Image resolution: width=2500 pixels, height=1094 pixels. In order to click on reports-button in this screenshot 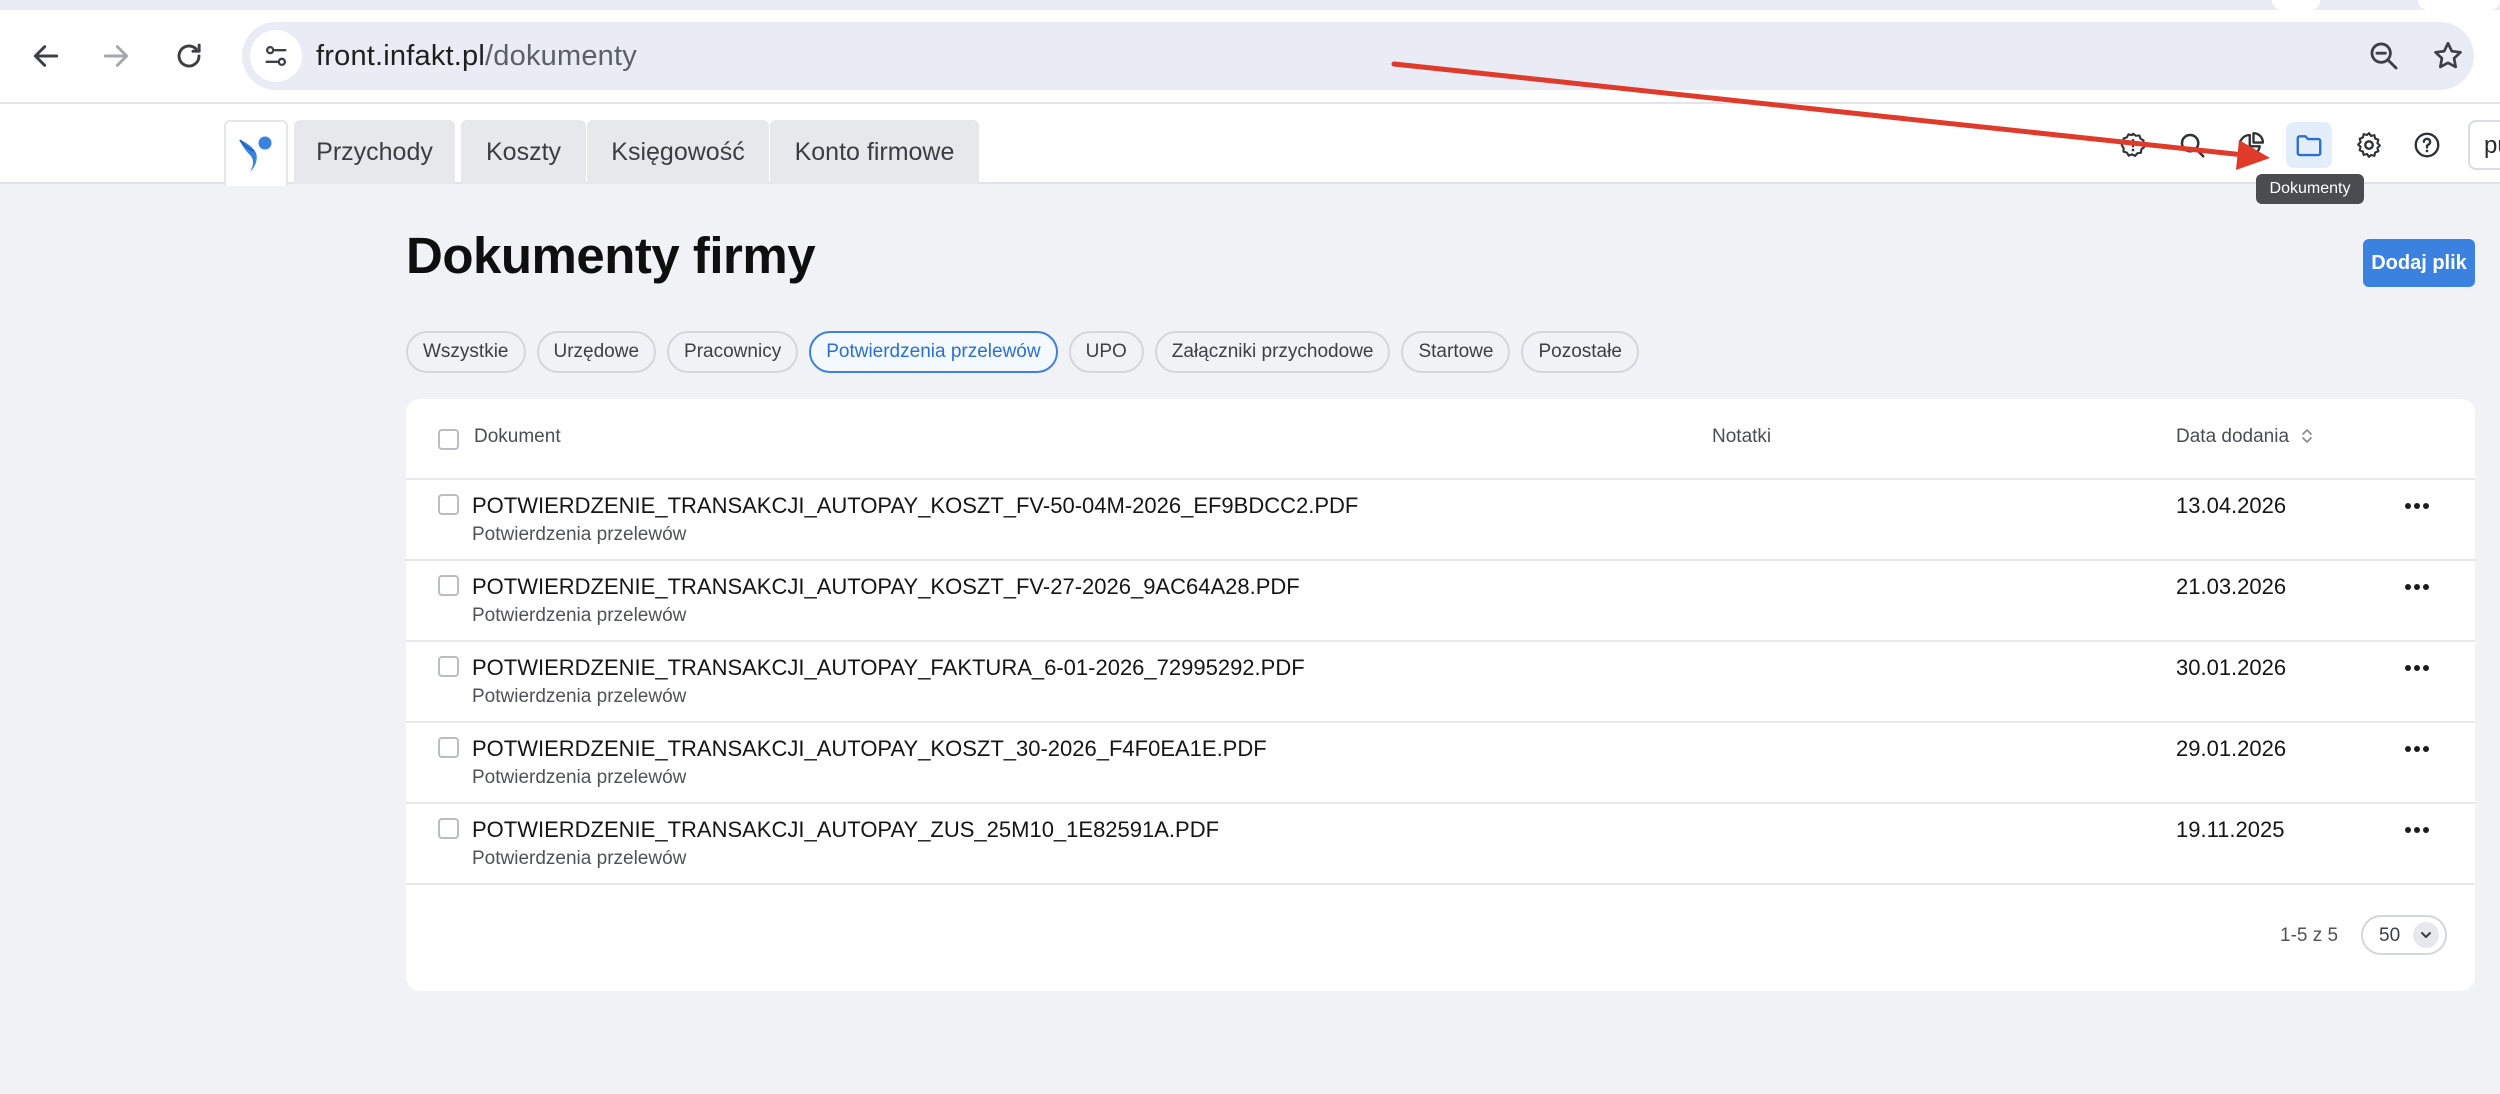, I will do `click(2251, 145)`.